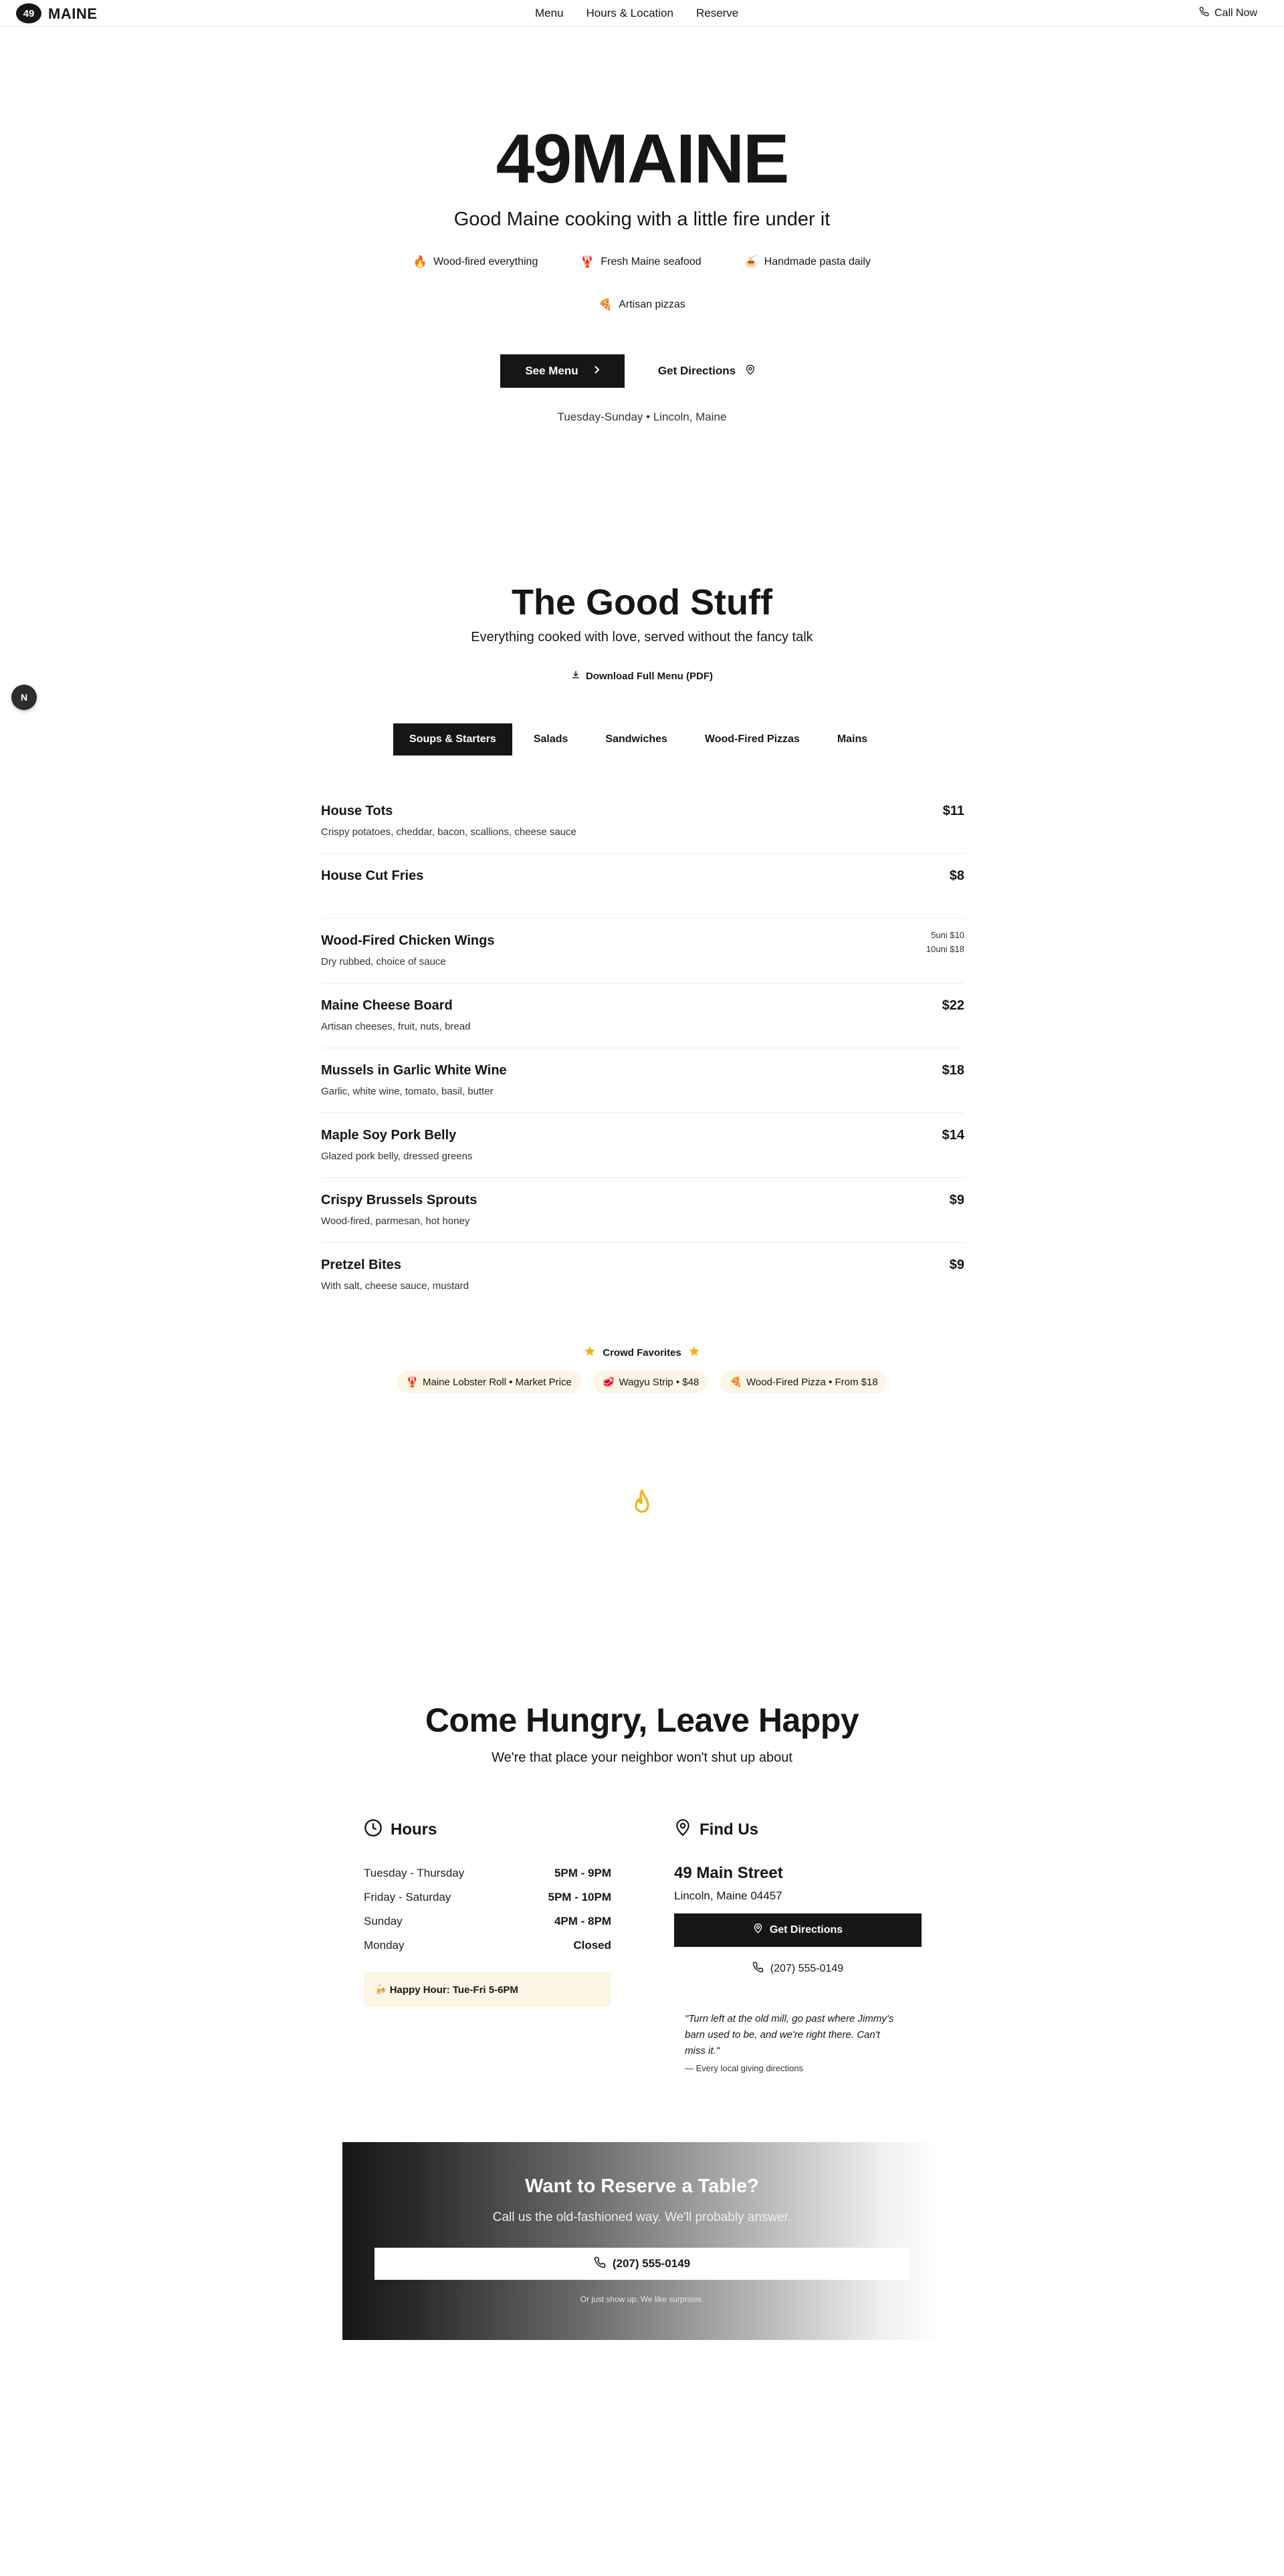 The width and height of the screenshot is (1284, 2576). I want to click on menu-item-name: Wood-Fired Chicken Wings, so click(408, 940).